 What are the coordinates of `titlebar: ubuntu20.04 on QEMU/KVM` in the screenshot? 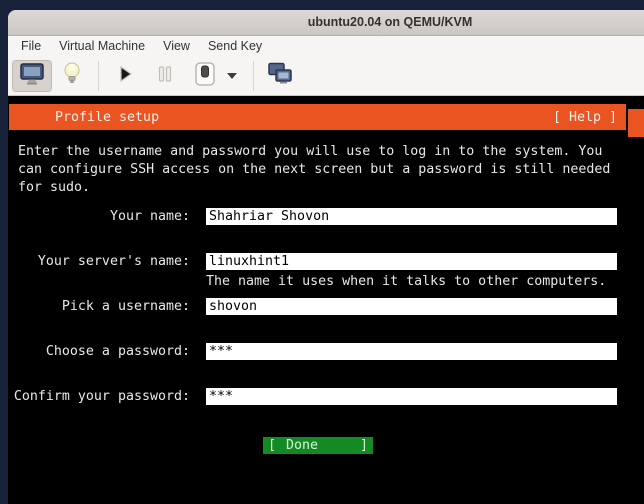 It's located at (326, 23).